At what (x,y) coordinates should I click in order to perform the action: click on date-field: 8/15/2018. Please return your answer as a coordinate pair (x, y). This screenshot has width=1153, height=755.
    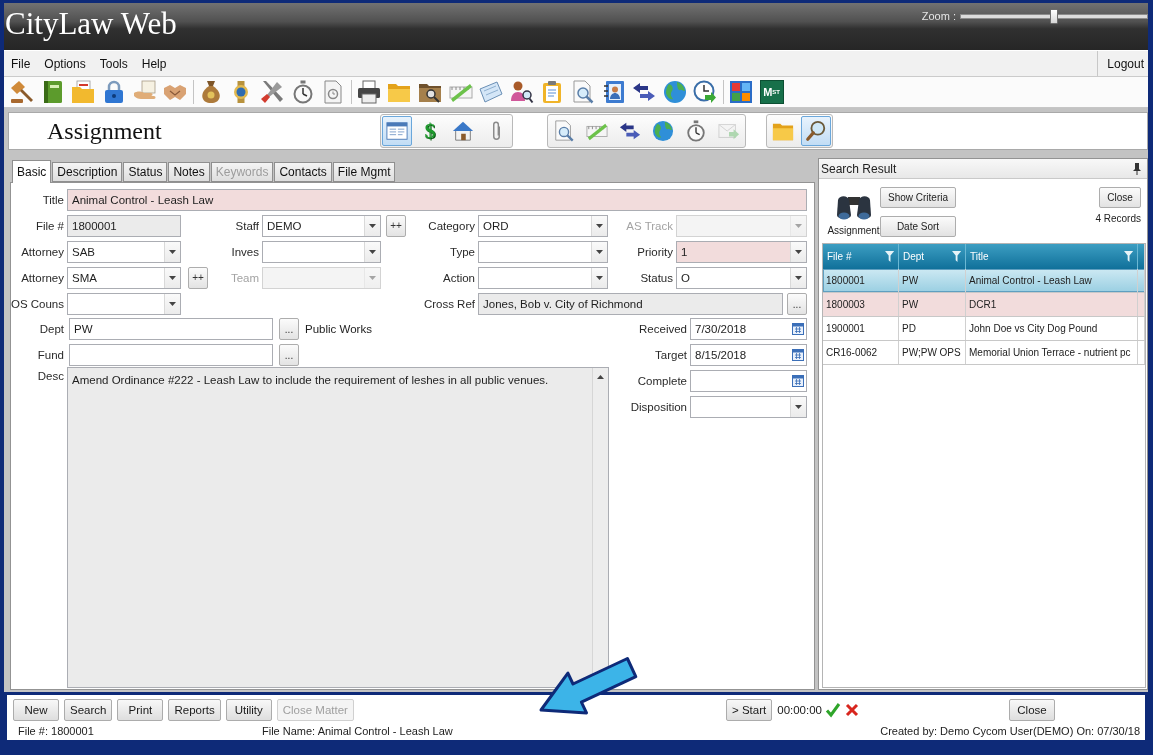
    Looking at the image, I should click on (748, 355).